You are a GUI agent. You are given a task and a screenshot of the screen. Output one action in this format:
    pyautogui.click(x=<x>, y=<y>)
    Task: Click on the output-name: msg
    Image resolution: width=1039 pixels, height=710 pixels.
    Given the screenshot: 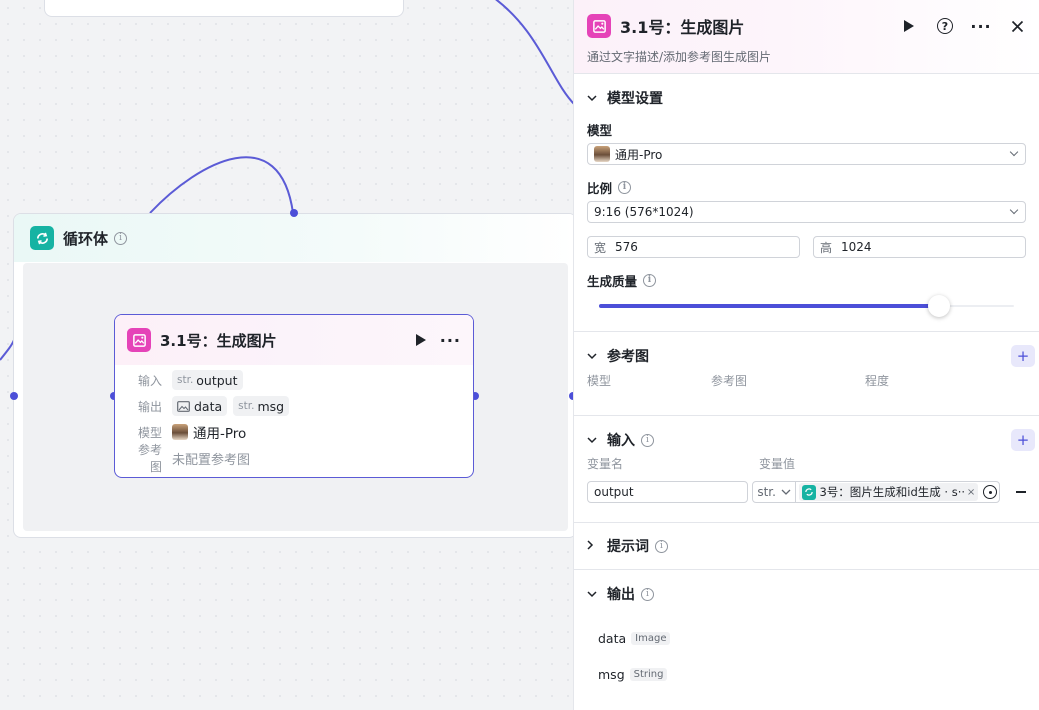 What is the action you would take?
    pyautogui.click(x=611, y=674)
    